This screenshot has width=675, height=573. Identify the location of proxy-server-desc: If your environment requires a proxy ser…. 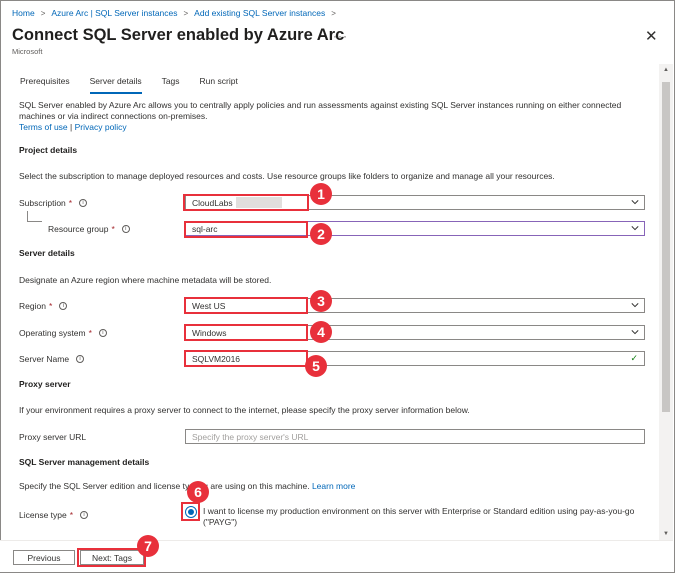
(244, 410).